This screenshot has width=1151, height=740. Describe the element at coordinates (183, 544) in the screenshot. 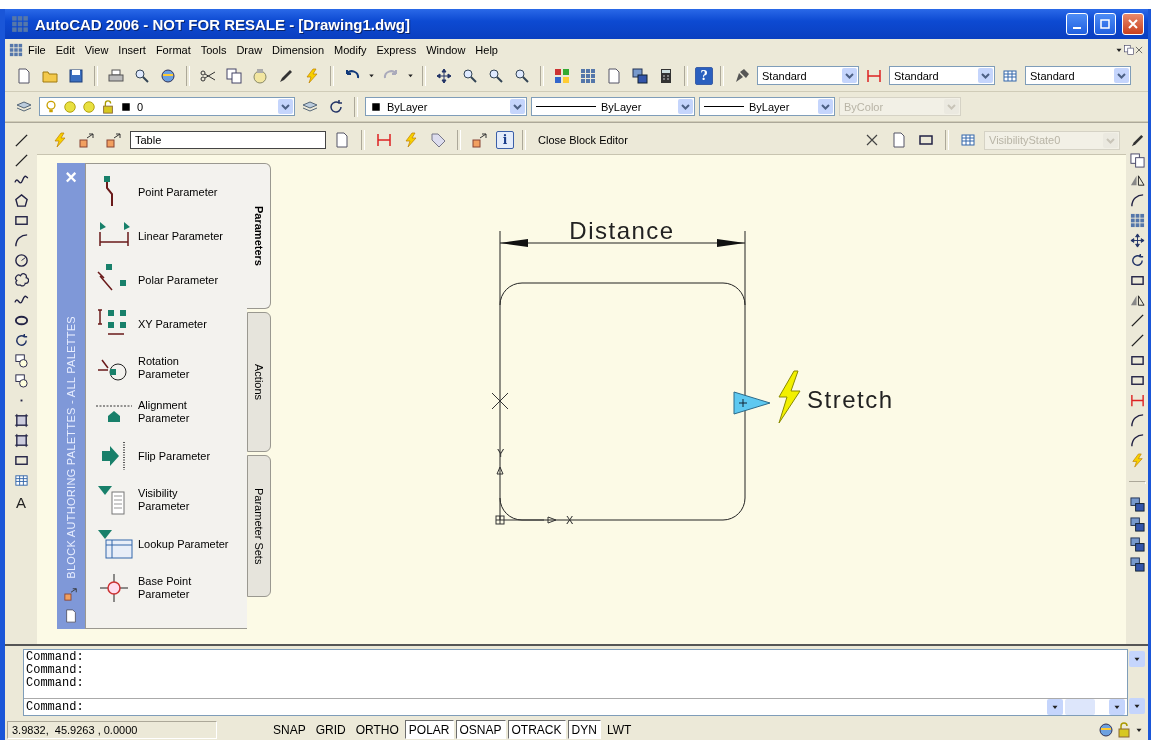

I see `palette-item: Lookup Parameter` at that location.